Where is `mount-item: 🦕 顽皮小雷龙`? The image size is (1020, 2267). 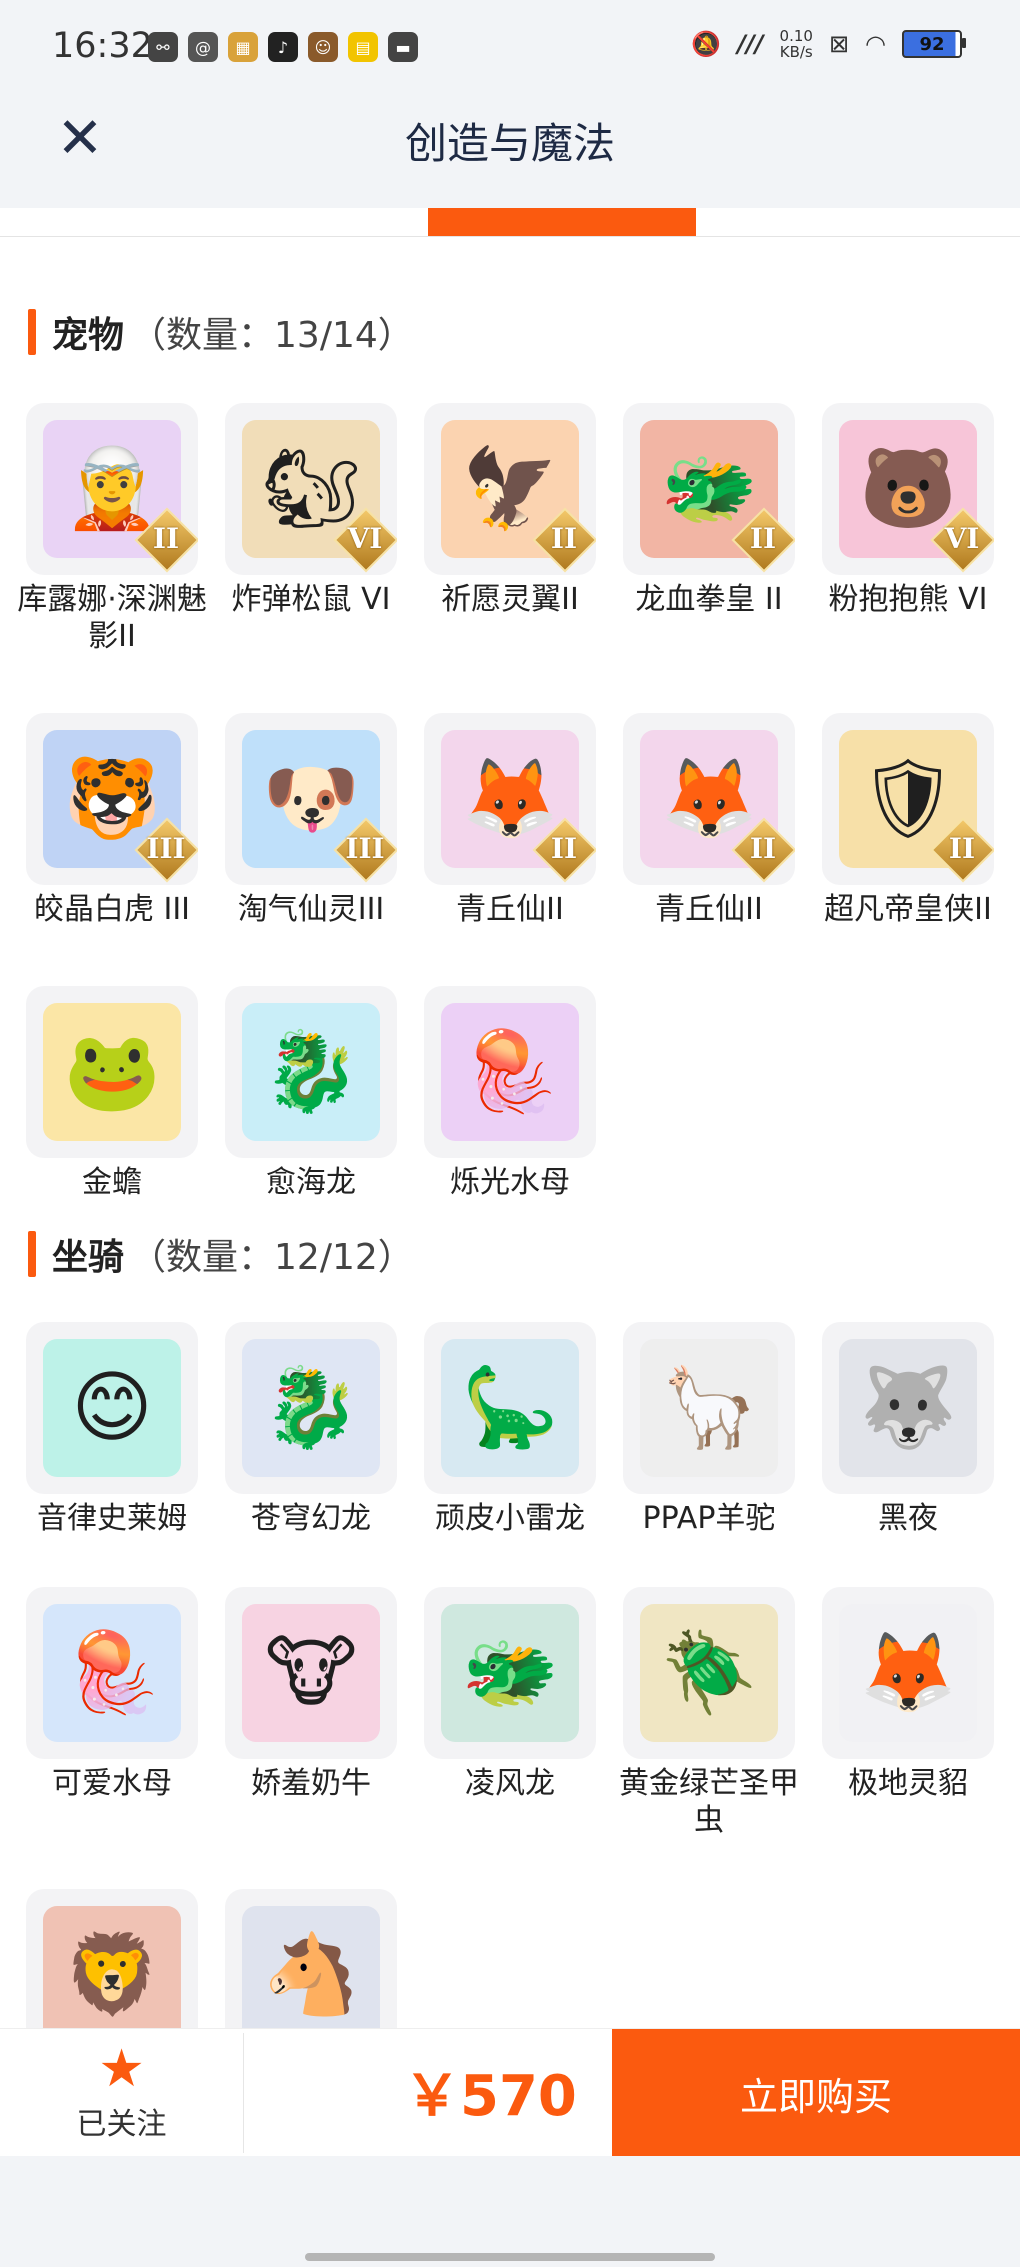
mount-item: 🦕 顽皮小雷龙 is located at coordinates (510, 1429).